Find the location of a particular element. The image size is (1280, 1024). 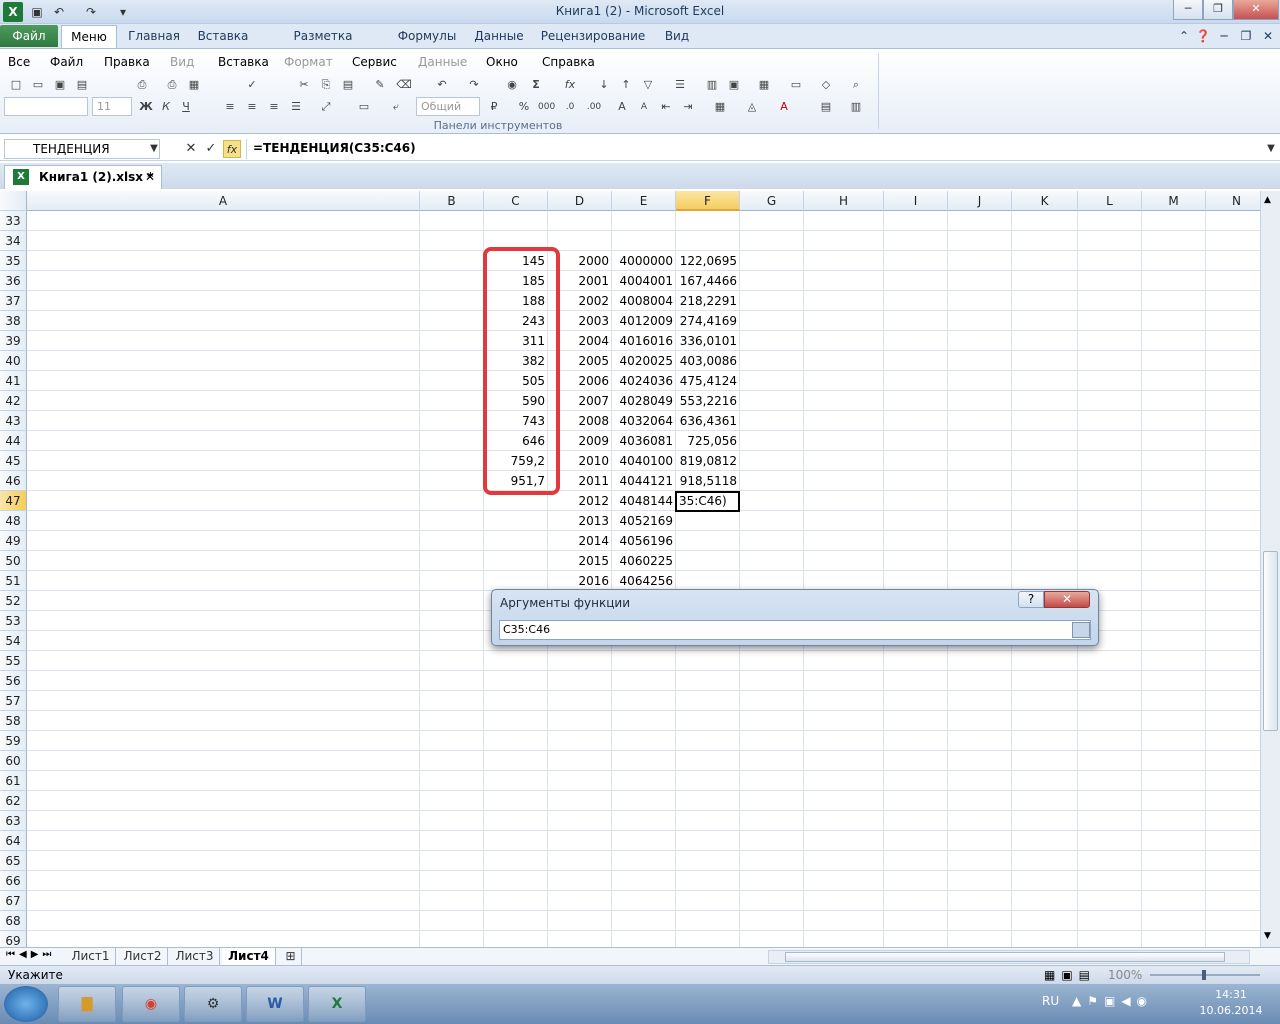

tab-home: Главная is located at coordinates (154, 36).